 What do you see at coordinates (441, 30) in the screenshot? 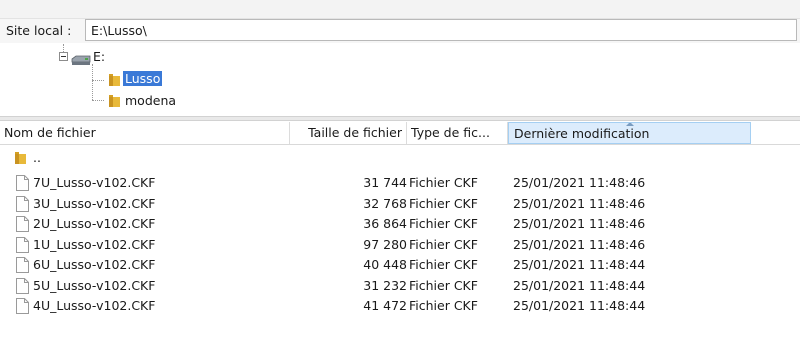
I see `local-path-input` at bounding box center [441, 30].